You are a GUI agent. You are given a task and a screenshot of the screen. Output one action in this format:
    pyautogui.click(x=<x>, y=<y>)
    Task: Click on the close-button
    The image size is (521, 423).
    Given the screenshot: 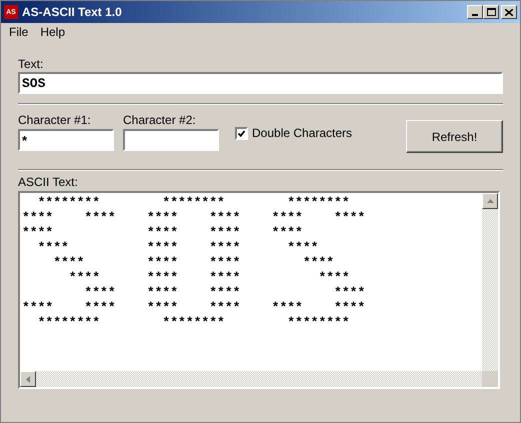 What is the action you would take?
    pyautogui.click(x=509, y=12)
    